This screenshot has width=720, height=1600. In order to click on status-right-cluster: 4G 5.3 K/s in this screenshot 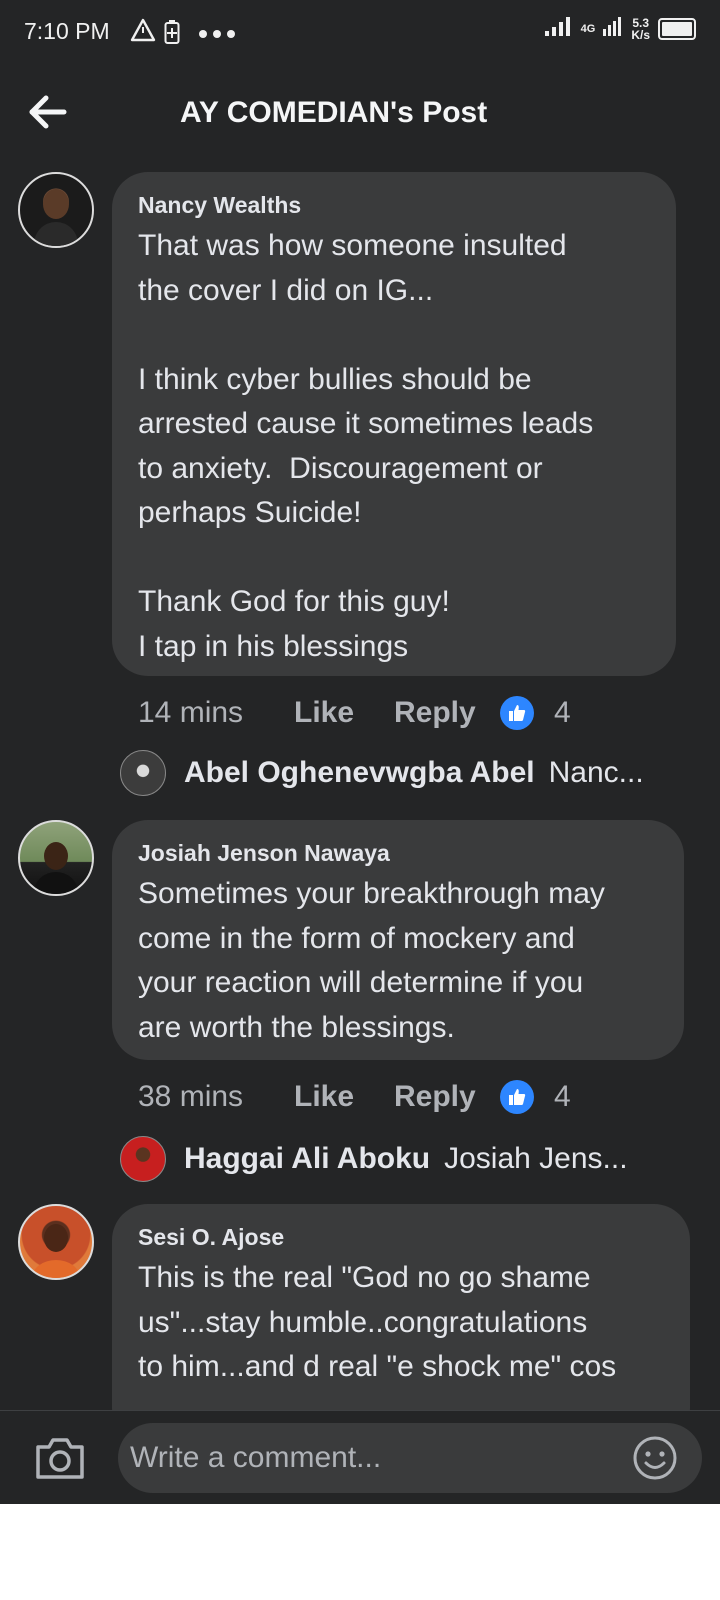, I will do `click(620, 28)`.